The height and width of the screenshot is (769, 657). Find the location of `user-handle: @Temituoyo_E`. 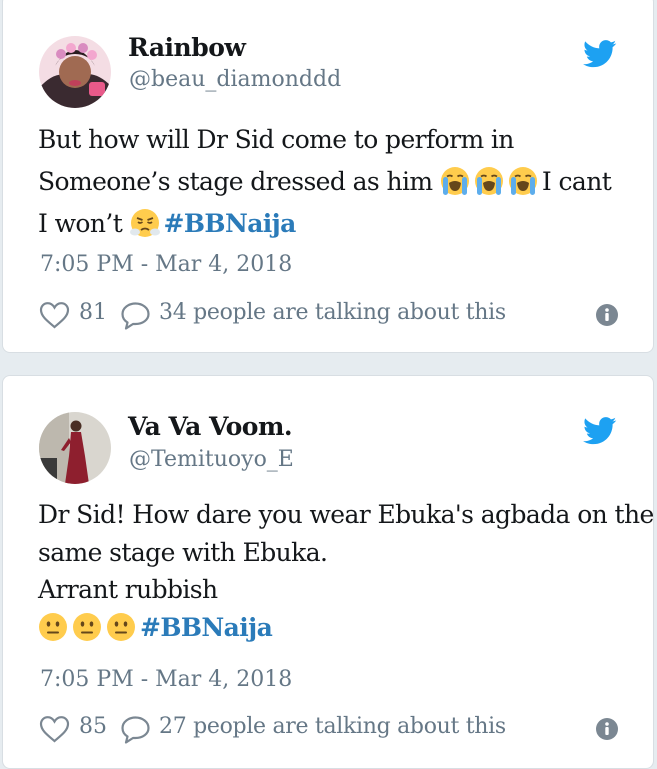

user-handle: @Temituoyo_E is located at coordinates (211, 459).